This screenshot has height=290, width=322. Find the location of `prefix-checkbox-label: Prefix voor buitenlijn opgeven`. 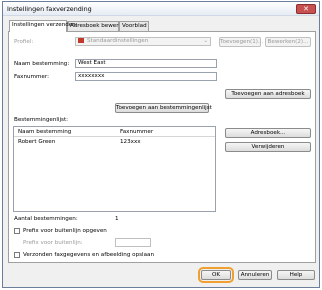

prefix-checkbox-label: Prefix voor buitenlijn opgeven is located at coordinates (65, 231).